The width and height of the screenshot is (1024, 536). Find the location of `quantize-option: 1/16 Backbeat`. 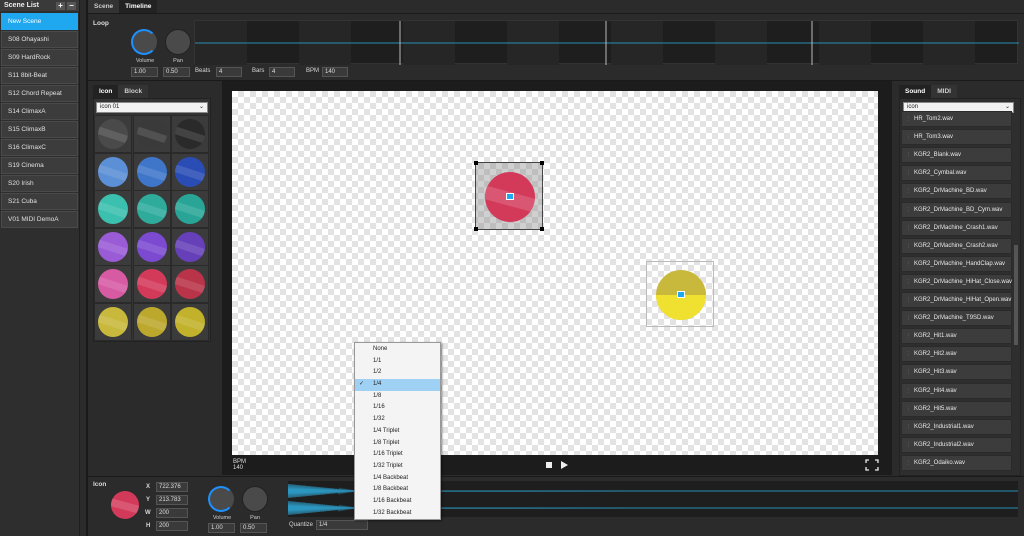

quantize-option: 1/16 Backbeat is located at coordinates (397, 502).